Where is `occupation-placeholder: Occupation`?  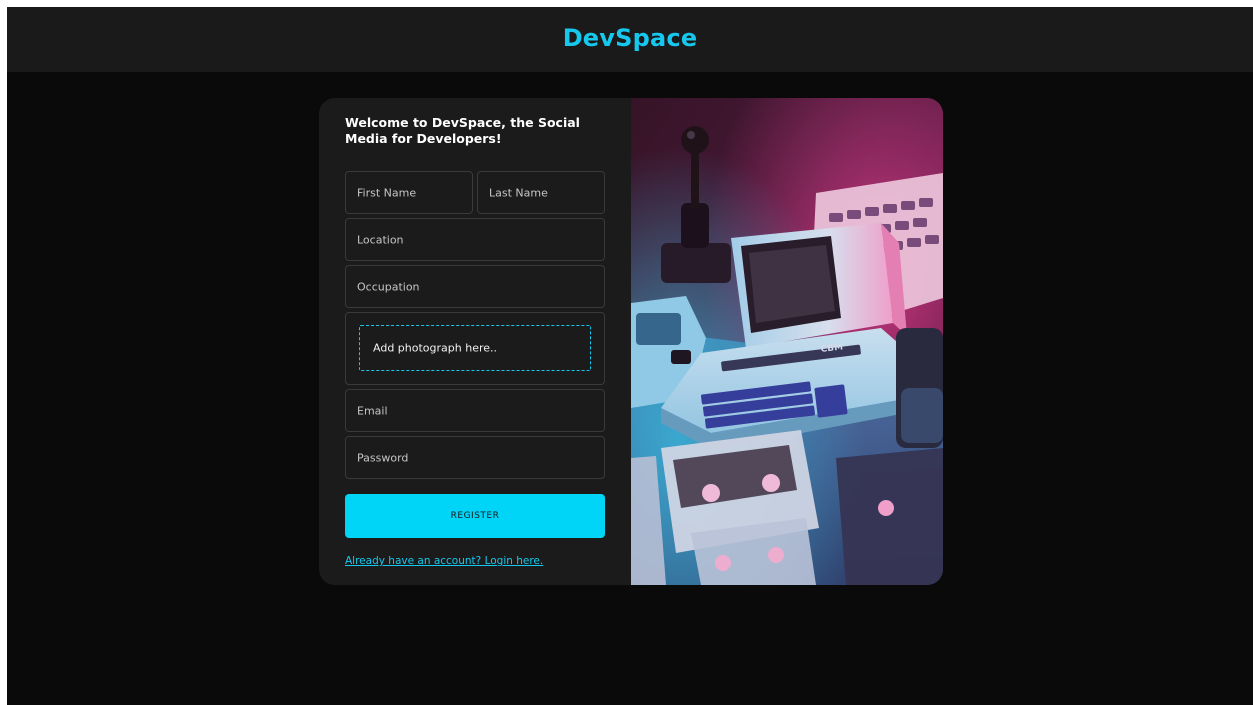
occupation-placeholder: Occupation is located at coordinates (388, 286).